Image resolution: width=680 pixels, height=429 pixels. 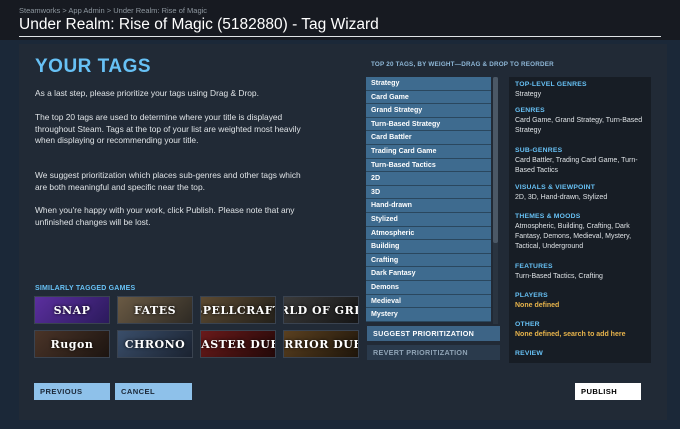 I want to click on category-title: REVIEW, so click(x=529, y=353).